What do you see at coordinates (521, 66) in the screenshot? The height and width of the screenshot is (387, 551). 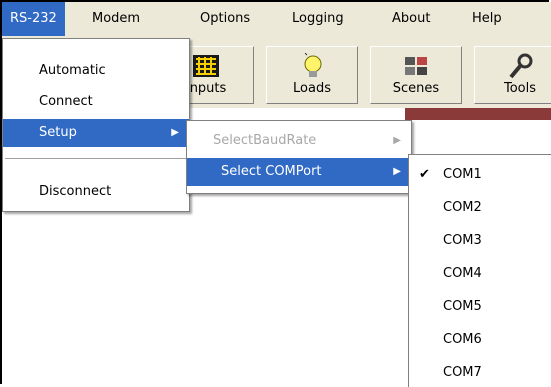 I see `wrench-icon` at bounding box center [521, 66].